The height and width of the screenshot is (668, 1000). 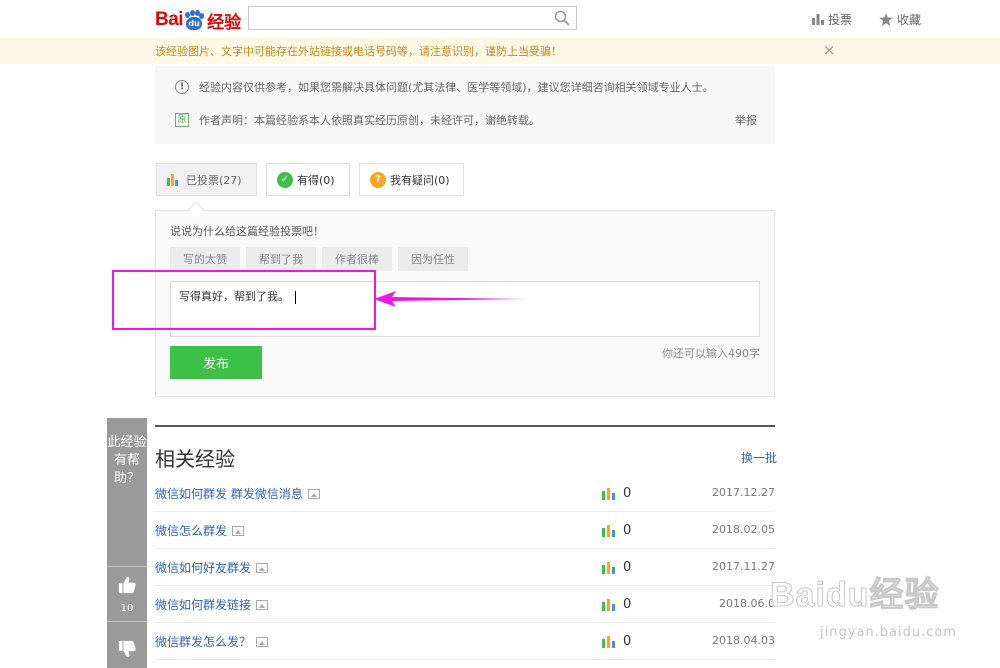 I want to click on tab-voted: 已投票(27), so click(x=206, y=179).